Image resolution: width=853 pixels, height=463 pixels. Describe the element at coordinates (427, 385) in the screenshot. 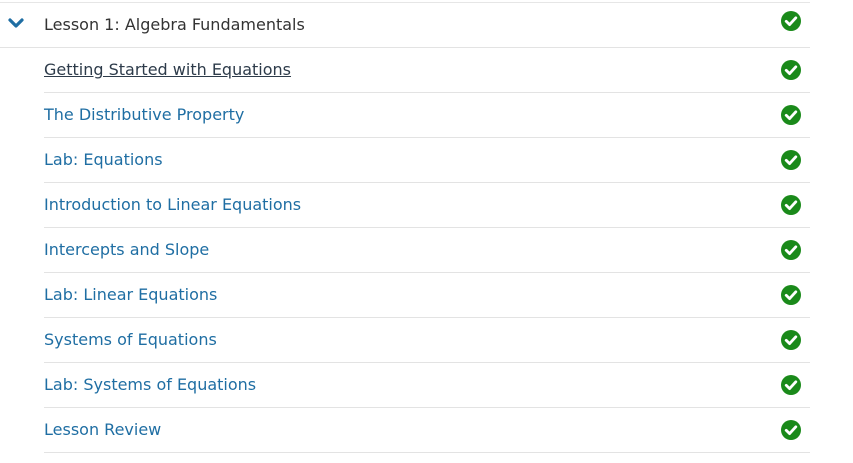

I see `lesson-item: Lab: Systems of Equations` at that location.